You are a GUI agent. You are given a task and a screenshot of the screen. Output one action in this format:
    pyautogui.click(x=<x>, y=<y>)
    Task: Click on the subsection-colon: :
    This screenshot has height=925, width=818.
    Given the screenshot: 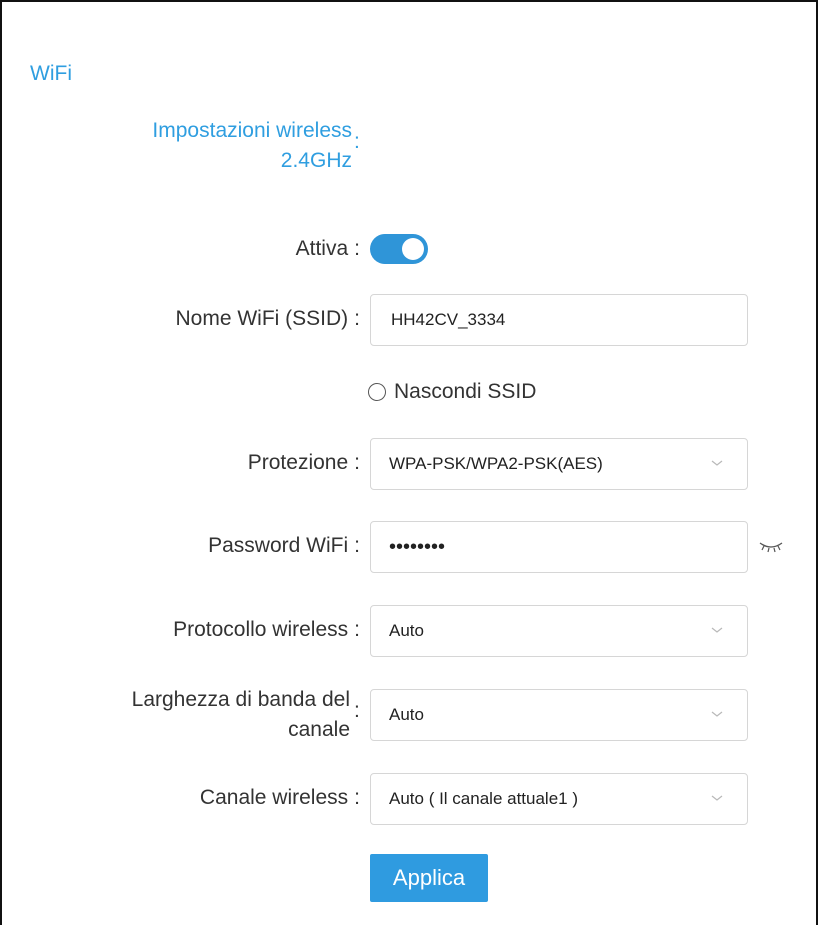 What is the action you would take?
    pyautogui.click(x=357, y=141)
    